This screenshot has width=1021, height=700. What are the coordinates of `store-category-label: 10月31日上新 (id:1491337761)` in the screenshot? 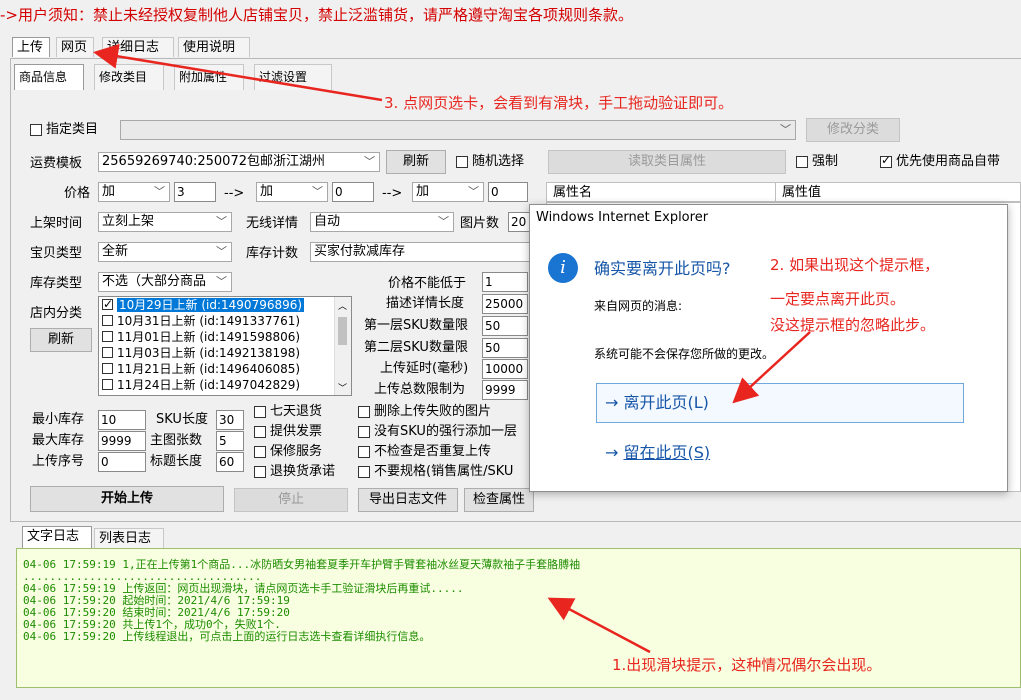 It's located at (209, 321).